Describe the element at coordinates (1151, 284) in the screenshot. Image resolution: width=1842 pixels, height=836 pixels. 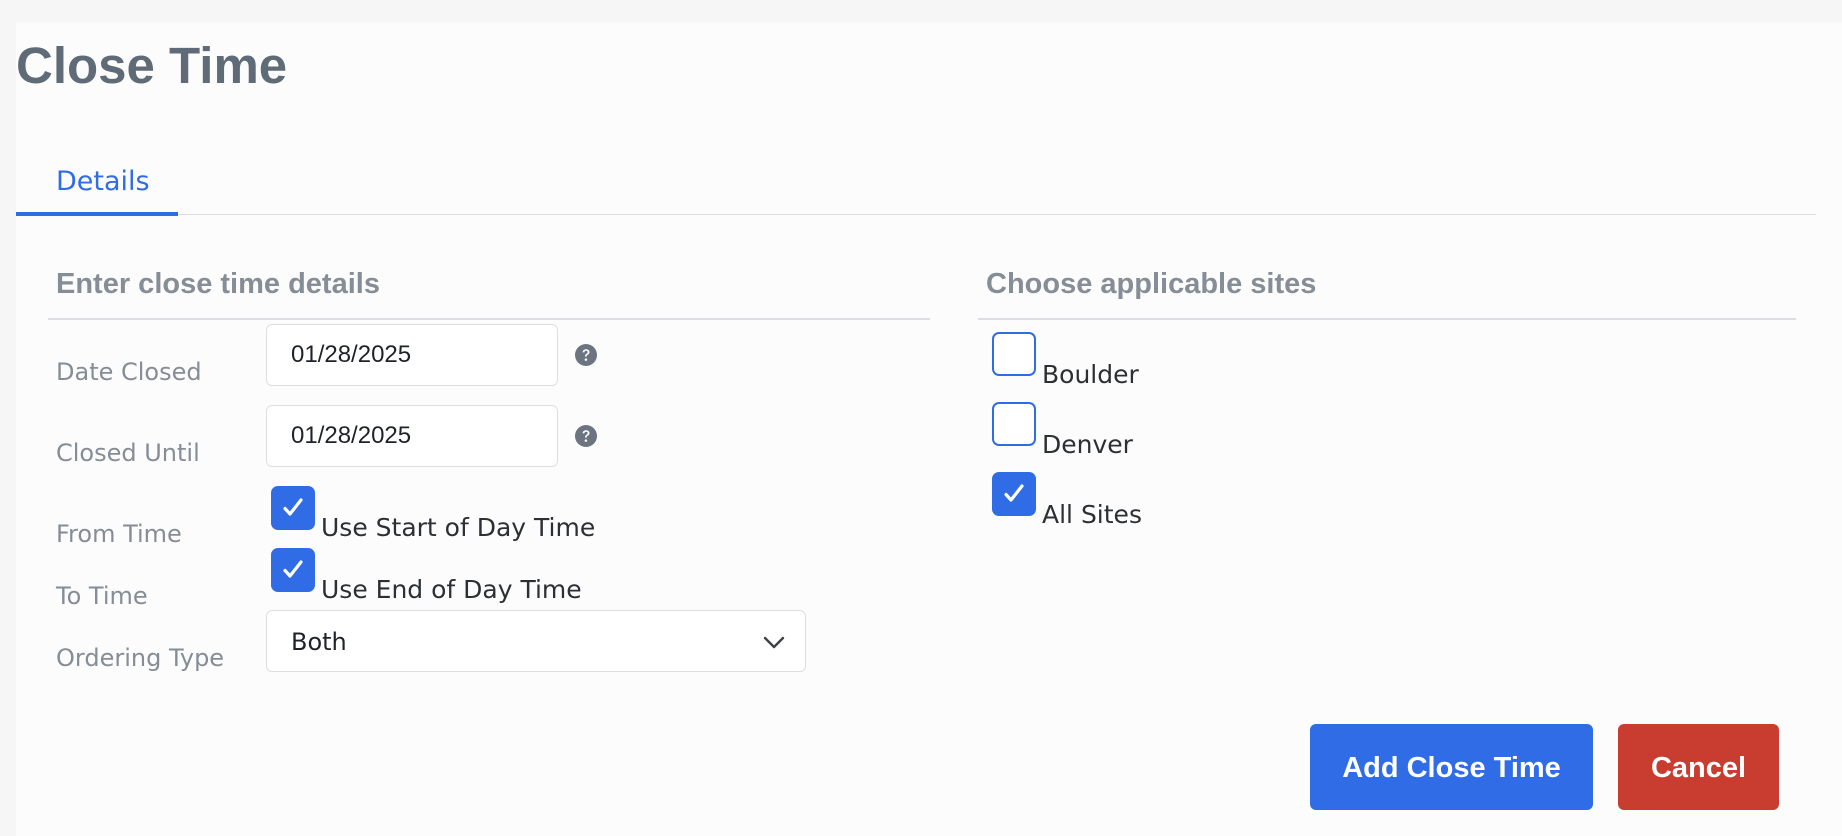
I see `sites-section-title: Choose applicable sites` at that location.